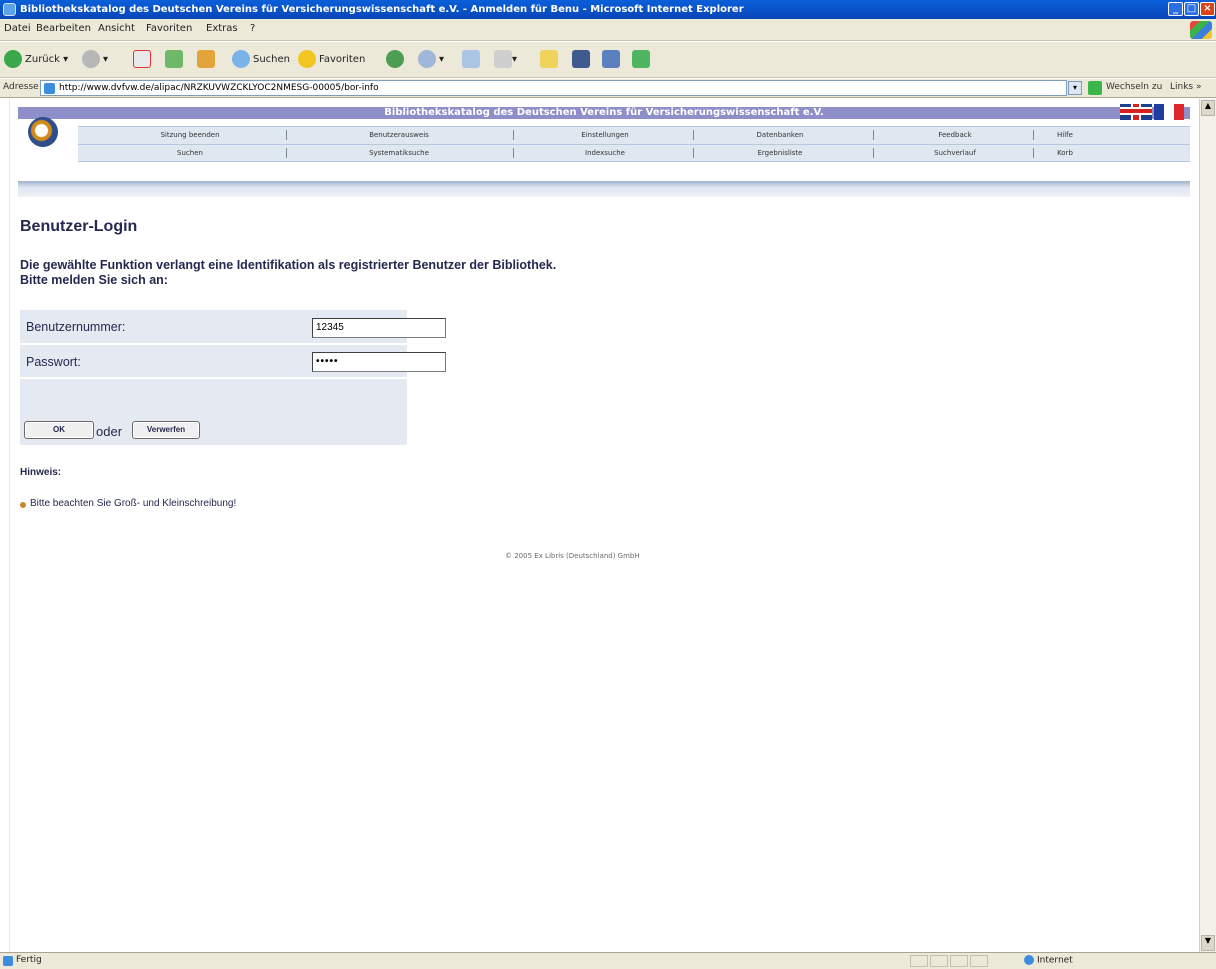  What do you see at coordinates (1065, 153) in the screenshot?
I see `nav-korb: Korb` at bounding box center [1065, 153].